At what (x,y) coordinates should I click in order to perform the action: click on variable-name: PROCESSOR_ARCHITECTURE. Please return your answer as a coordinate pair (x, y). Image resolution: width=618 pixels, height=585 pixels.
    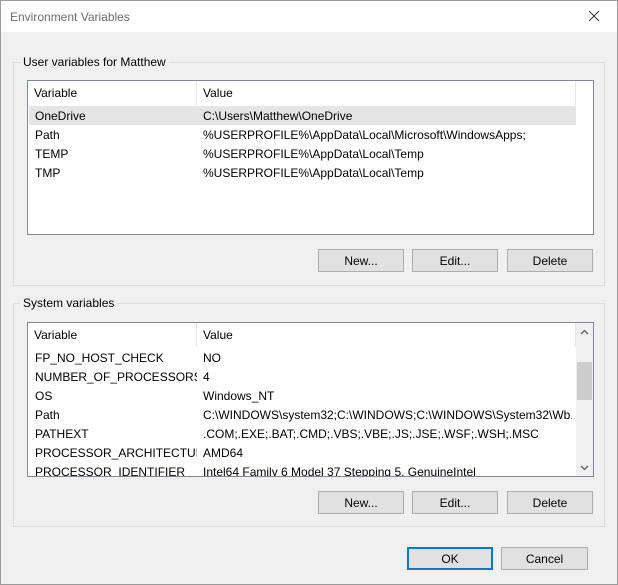
    Looking at the image, I should click on (116, 452).